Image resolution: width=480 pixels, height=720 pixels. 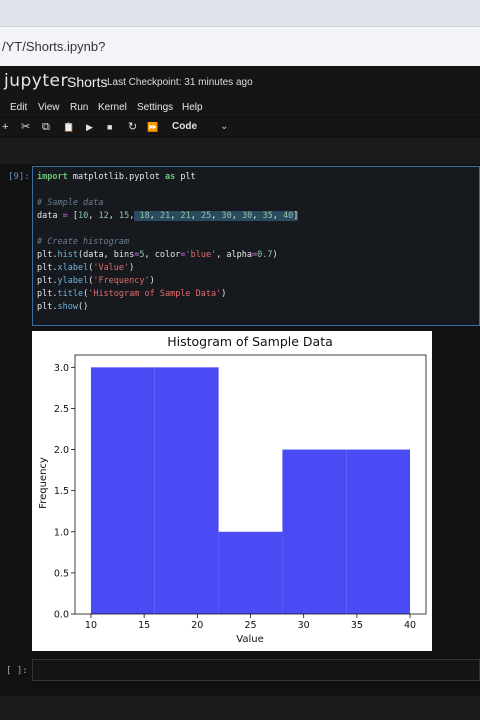 What do you see at coordinates (256, 670) in the screenshot?
I see `empty-code-cell` at bounding box center [256, 670].